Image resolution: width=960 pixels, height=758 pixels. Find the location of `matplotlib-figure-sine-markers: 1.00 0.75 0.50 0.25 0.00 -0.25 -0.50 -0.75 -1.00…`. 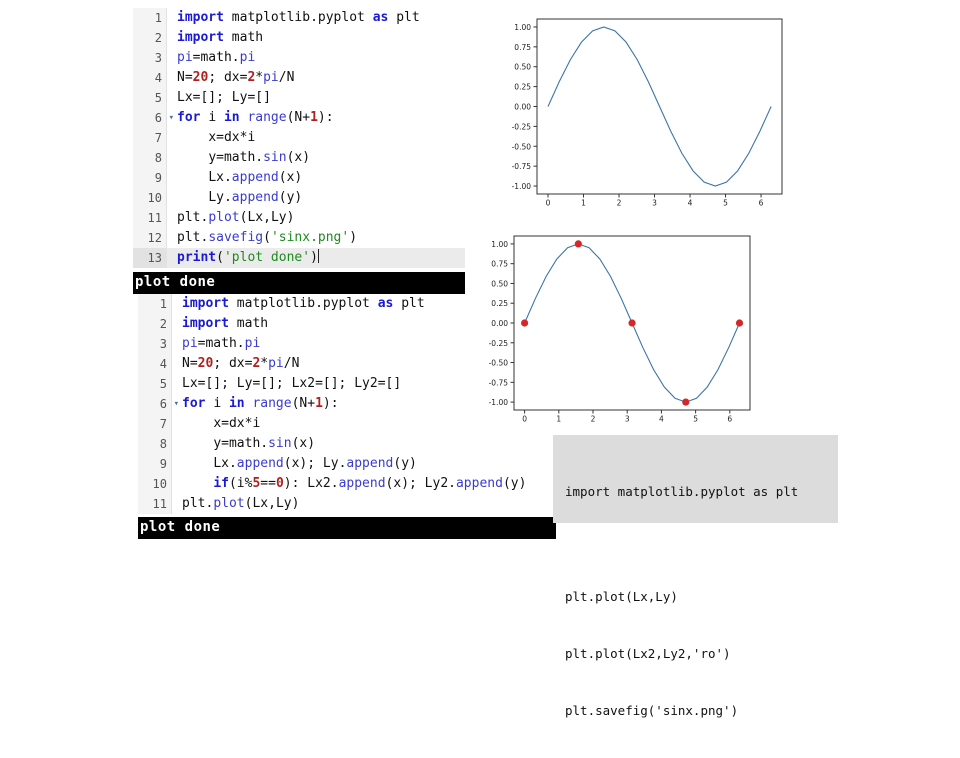

matplotlib-figure-sine-markers: 1.00 0.75 0.50 0.25 0.00 -0.25 -0.50 -0.75 -1.00… is located at coordinates (613, 332).